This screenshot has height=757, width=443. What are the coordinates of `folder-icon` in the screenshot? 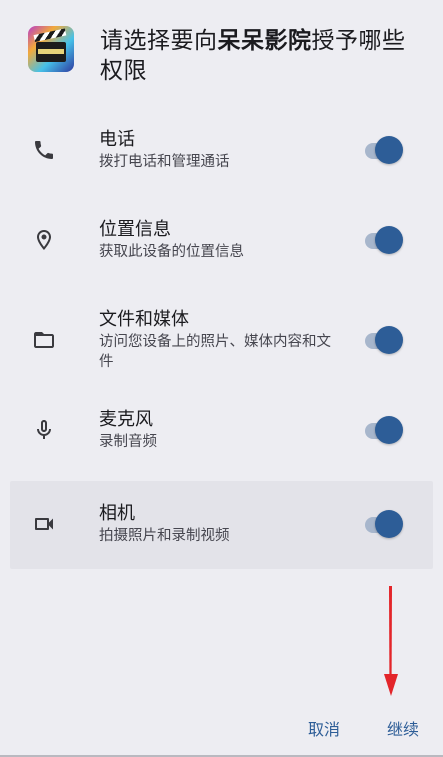 It's located at (44, 340).